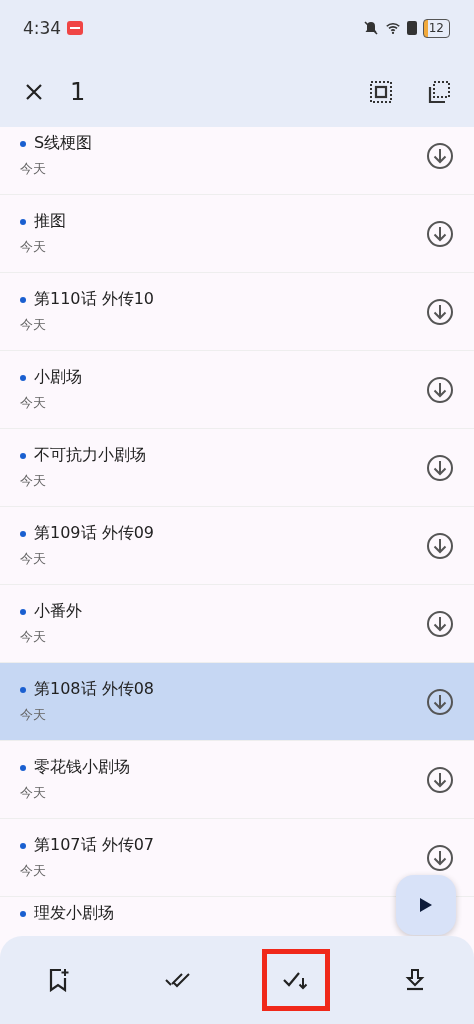 The height and width of the screenshot is (1024, 474). Describe the element at coordinates (237, 468) in the screenshot. I see `chapter-row: 不可抗力小剧场 今天` at that location.